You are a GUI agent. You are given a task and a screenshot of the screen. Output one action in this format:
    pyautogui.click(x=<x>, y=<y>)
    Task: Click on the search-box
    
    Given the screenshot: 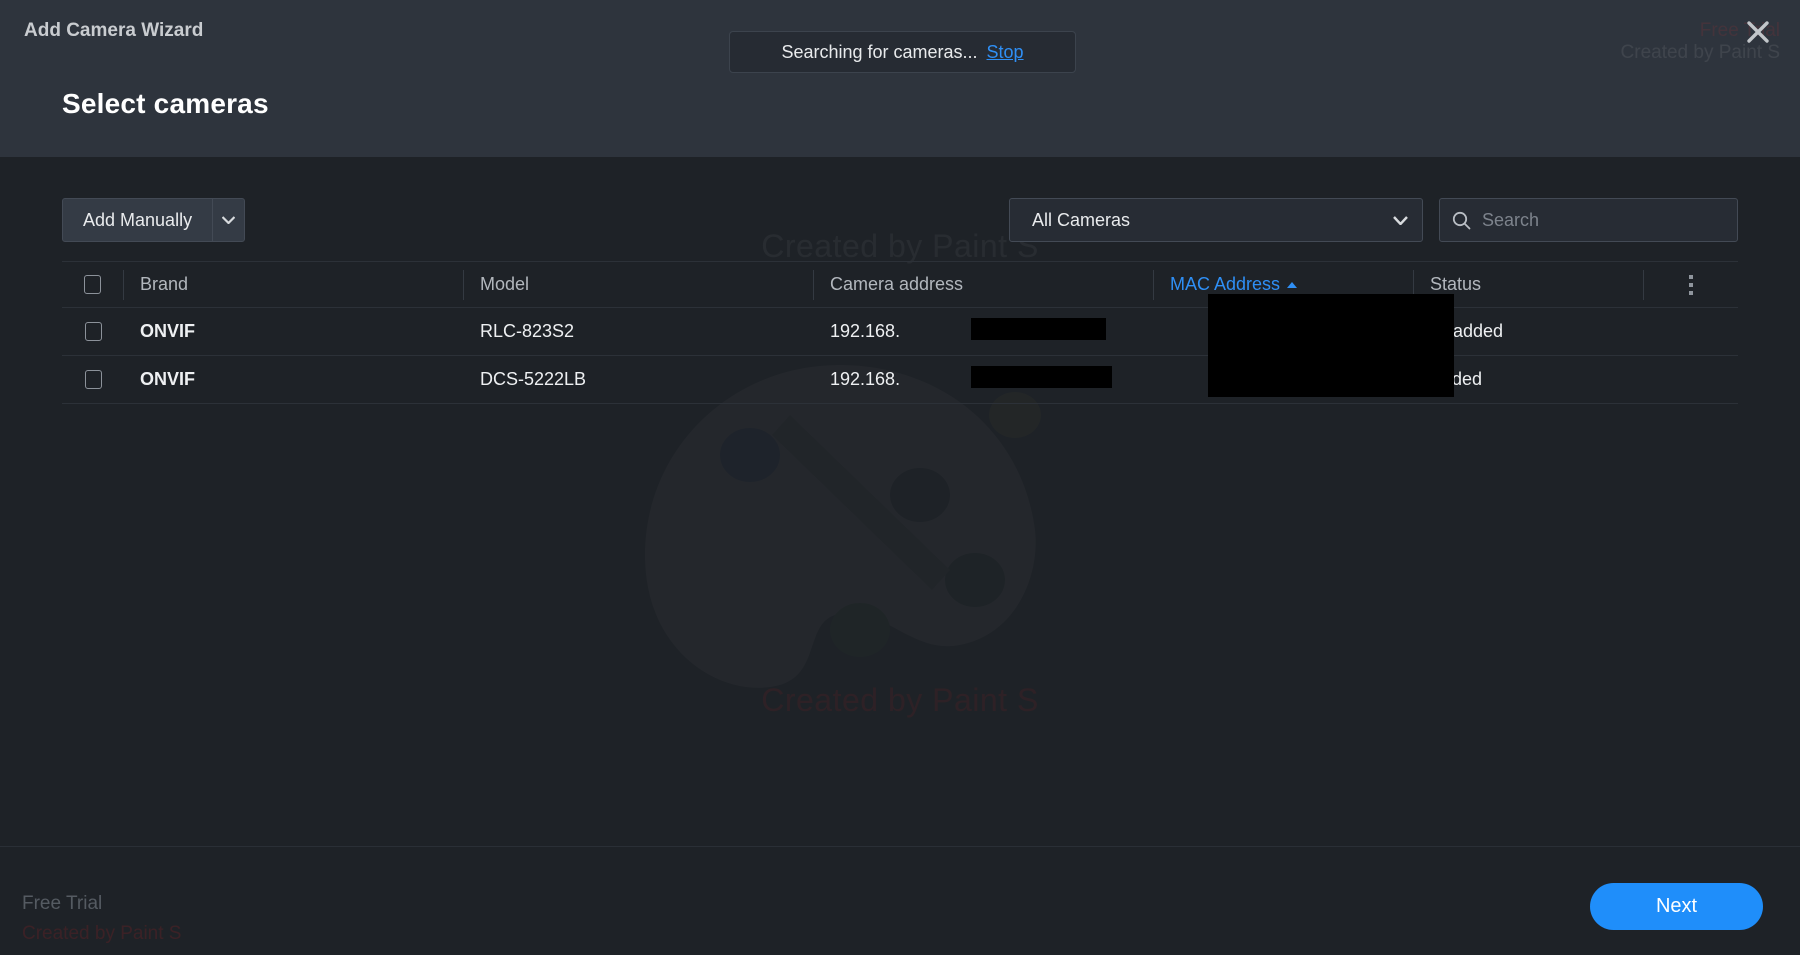 What is the action you would take?
    pyautogui.click(x=1588, y=220)
    